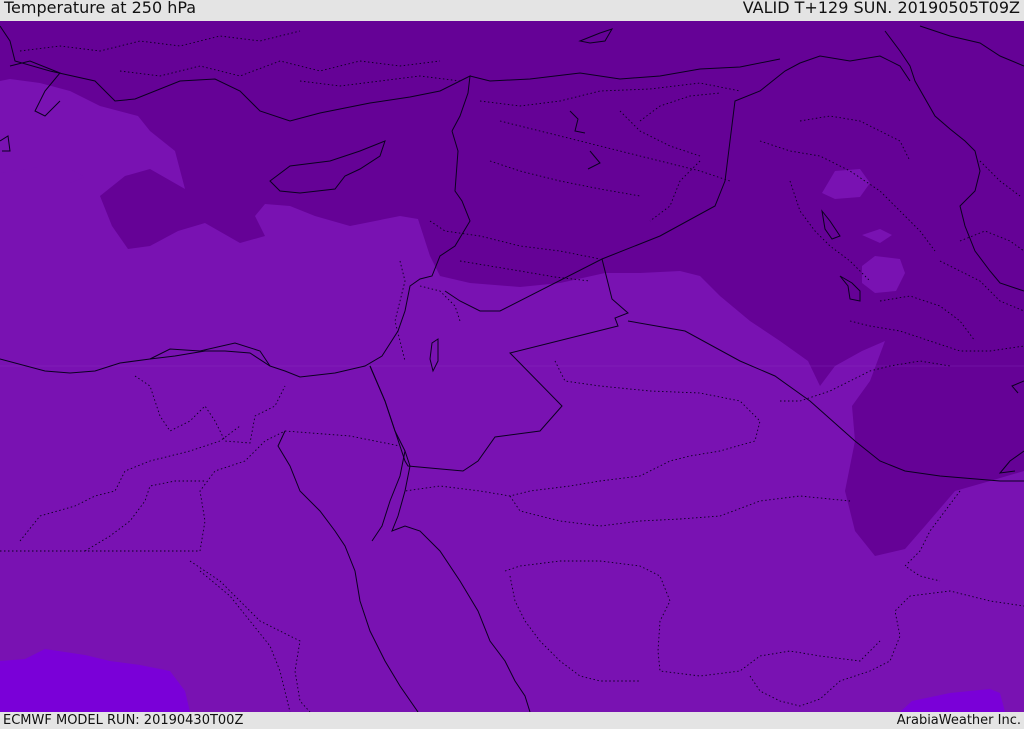 The width and height of the screenshot is (1024, 729). I want to click on map-title: Temperature at 250 hPa, so click(100, 8).